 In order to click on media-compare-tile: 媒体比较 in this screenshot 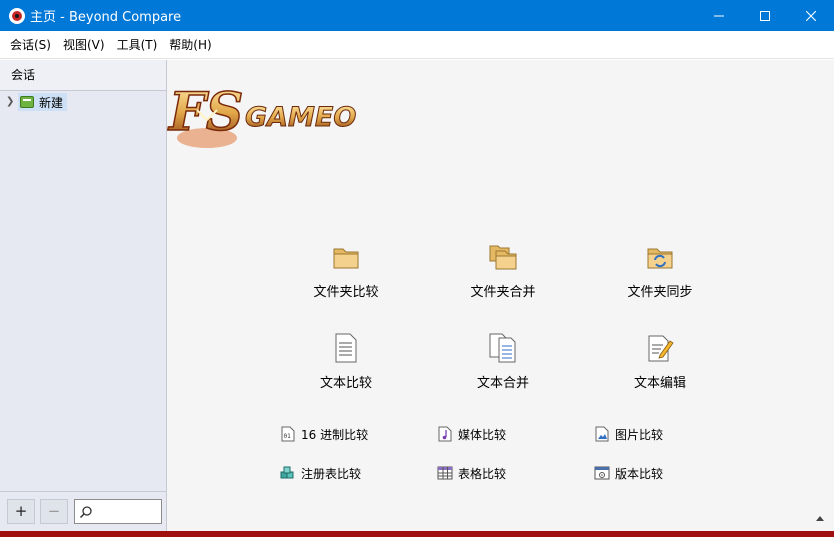, I will do `click(471, 434)`.